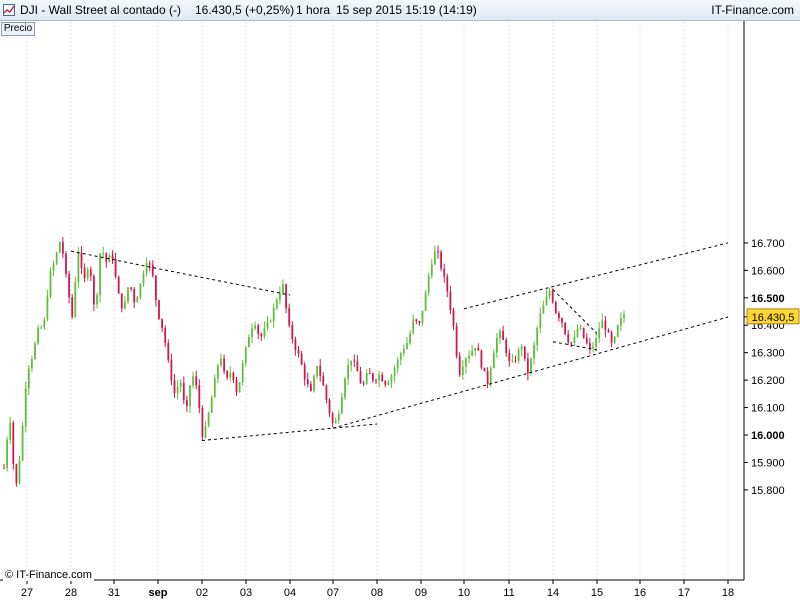 Image resolution: width=800 pixels, height=600 pixels. What do you see at coordinates (377, 593) in the screenshot?
I see `x-tick-label: 08` at bounding box center [377, 593].